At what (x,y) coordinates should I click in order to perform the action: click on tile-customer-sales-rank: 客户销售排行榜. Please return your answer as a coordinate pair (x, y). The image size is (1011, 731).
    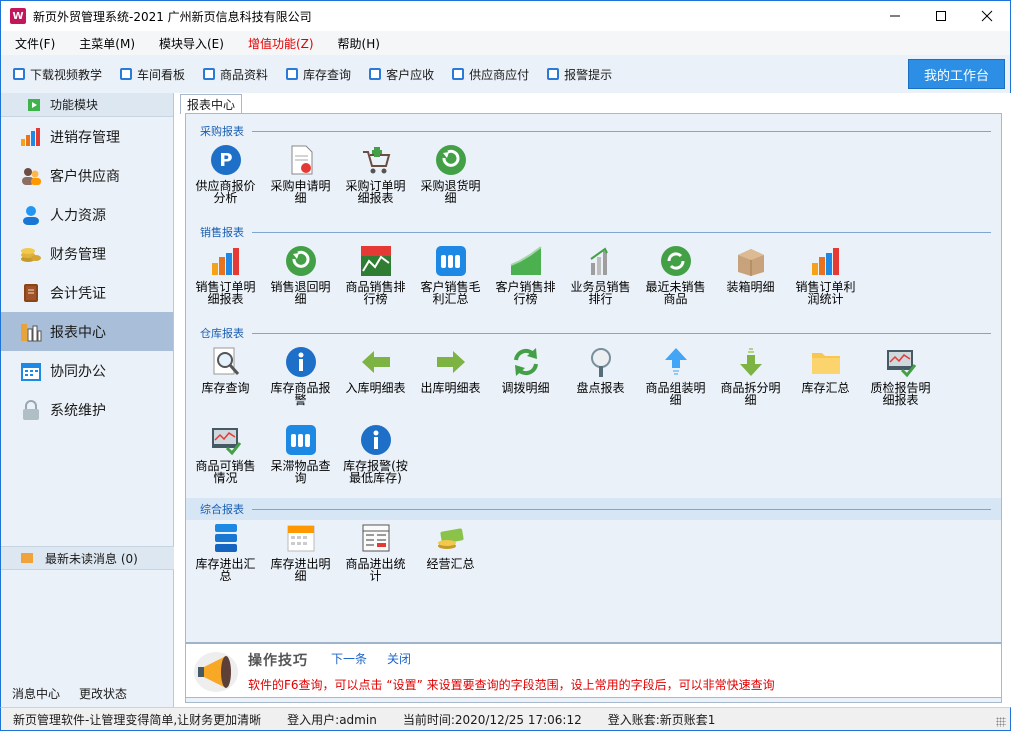
    Looking at the image, I should click on (525, 275).